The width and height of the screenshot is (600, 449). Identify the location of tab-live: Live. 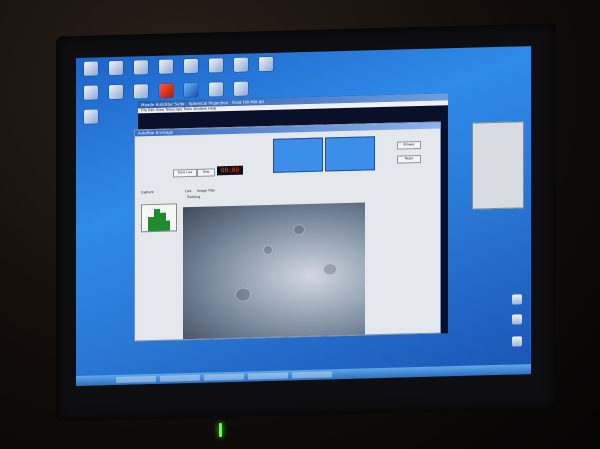
(188, 191).